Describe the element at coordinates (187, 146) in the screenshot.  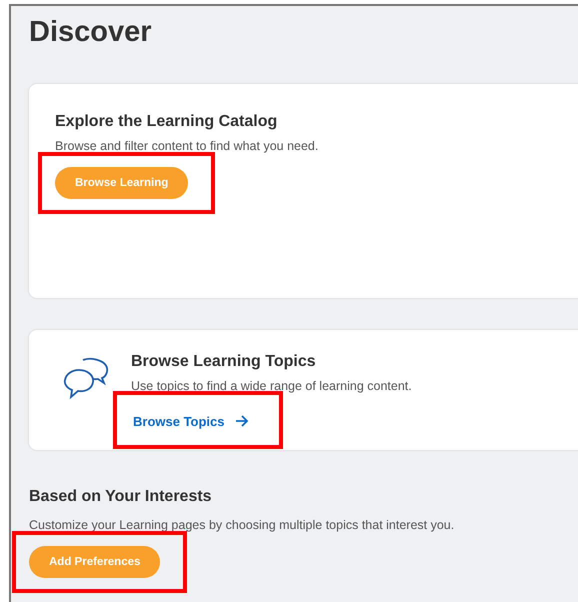
I see `section-description: Browse and filter content to find what you need.` at that location.